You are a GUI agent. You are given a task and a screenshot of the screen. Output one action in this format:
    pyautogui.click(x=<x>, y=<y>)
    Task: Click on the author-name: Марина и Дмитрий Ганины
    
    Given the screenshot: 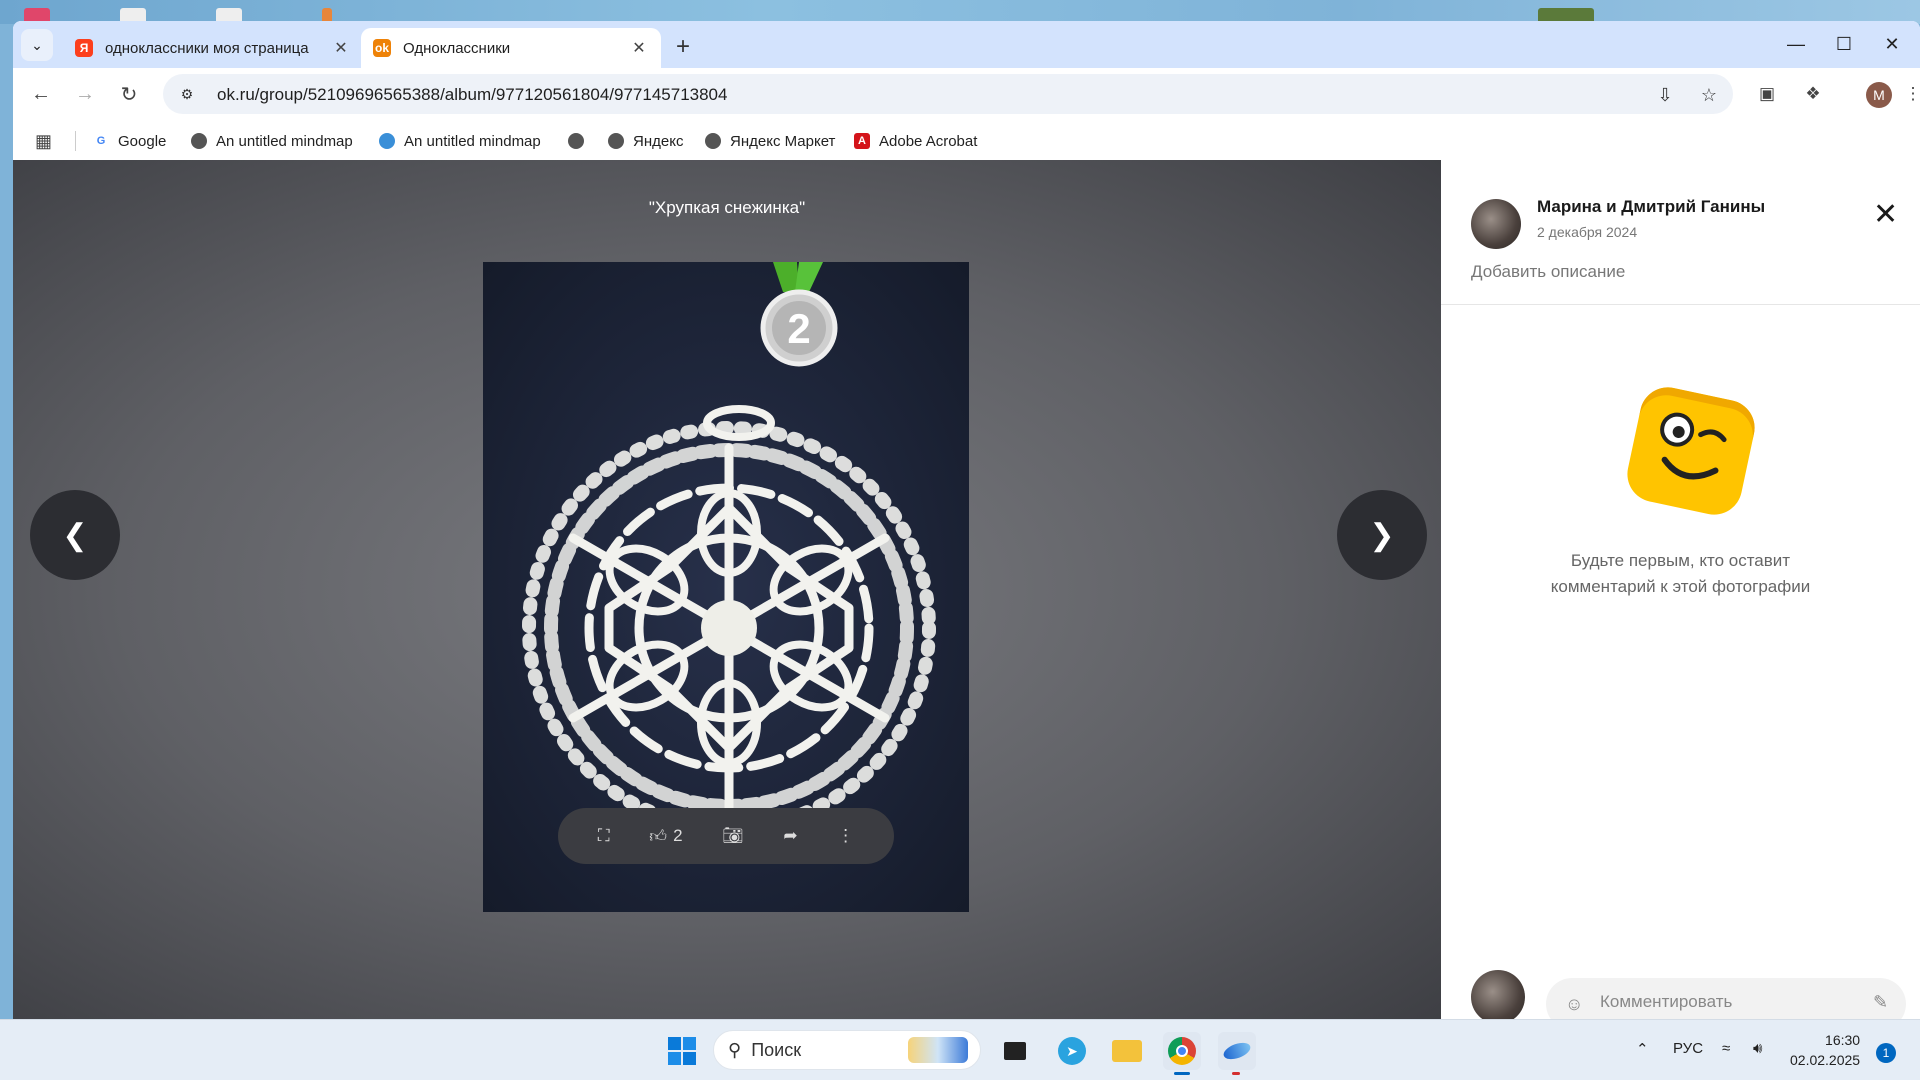 What is the action you would take?
    pyautogui.click(x=1651, y=207)
    